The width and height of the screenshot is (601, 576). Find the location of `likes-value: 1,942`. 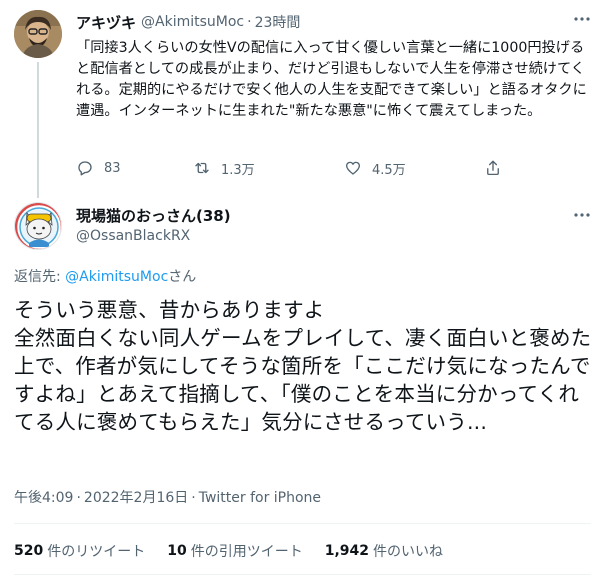

likes-value: 1,942 is located at coordinates (347, 551).